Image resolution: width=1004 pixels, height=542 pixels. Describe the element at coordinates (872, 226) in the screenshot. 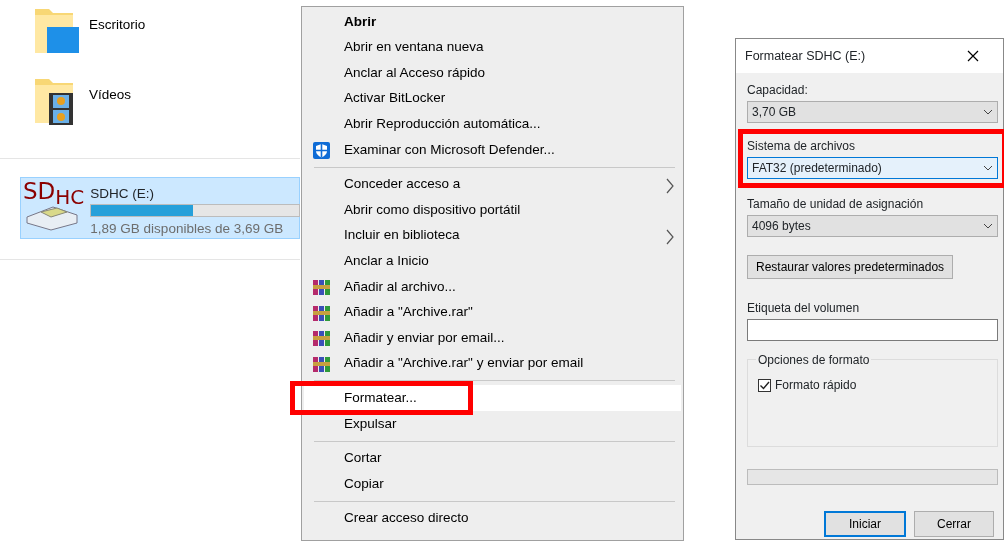

I see `dropdown: 4096 bytes` at that location.